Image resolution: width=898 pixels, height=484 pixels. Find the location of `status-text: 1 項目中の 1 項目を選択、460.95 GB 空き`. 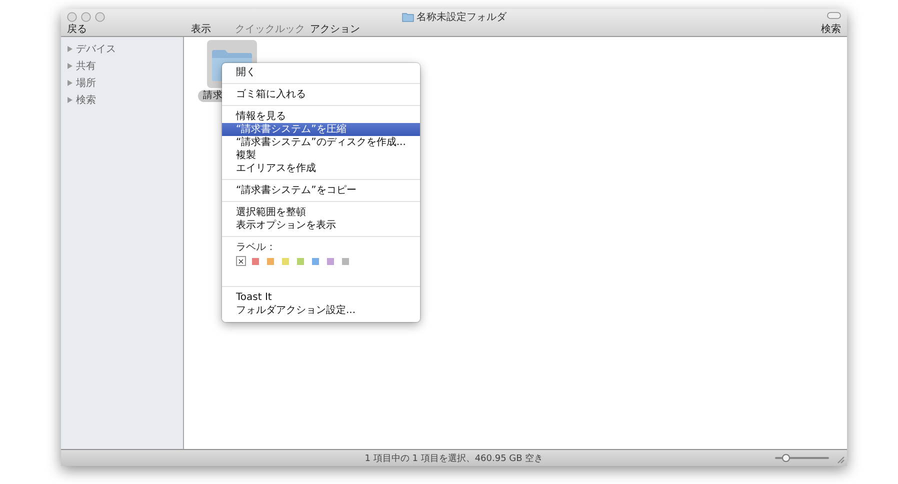

status-text: 1 項目中の 1 項目を選択、460.95 GB 空き is located at coordinates (454, 459).